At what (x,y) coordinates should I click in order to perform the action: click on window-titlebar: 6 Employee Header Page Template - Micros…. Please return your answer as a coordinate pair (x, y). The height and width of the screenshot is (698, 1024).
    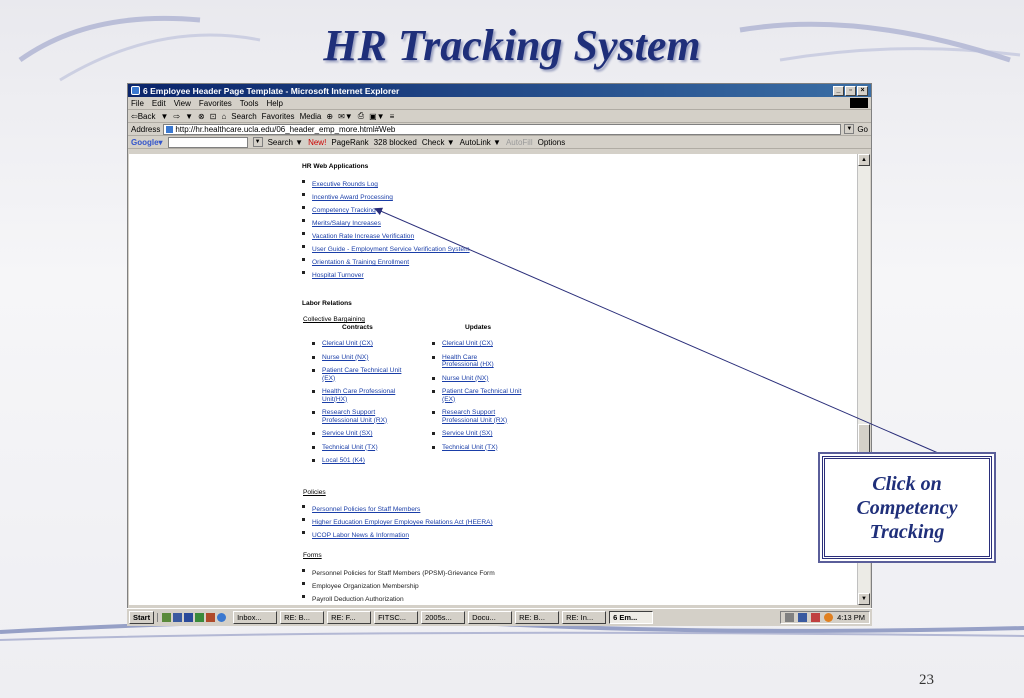
    Looking at the image, I should click on (499, 90).